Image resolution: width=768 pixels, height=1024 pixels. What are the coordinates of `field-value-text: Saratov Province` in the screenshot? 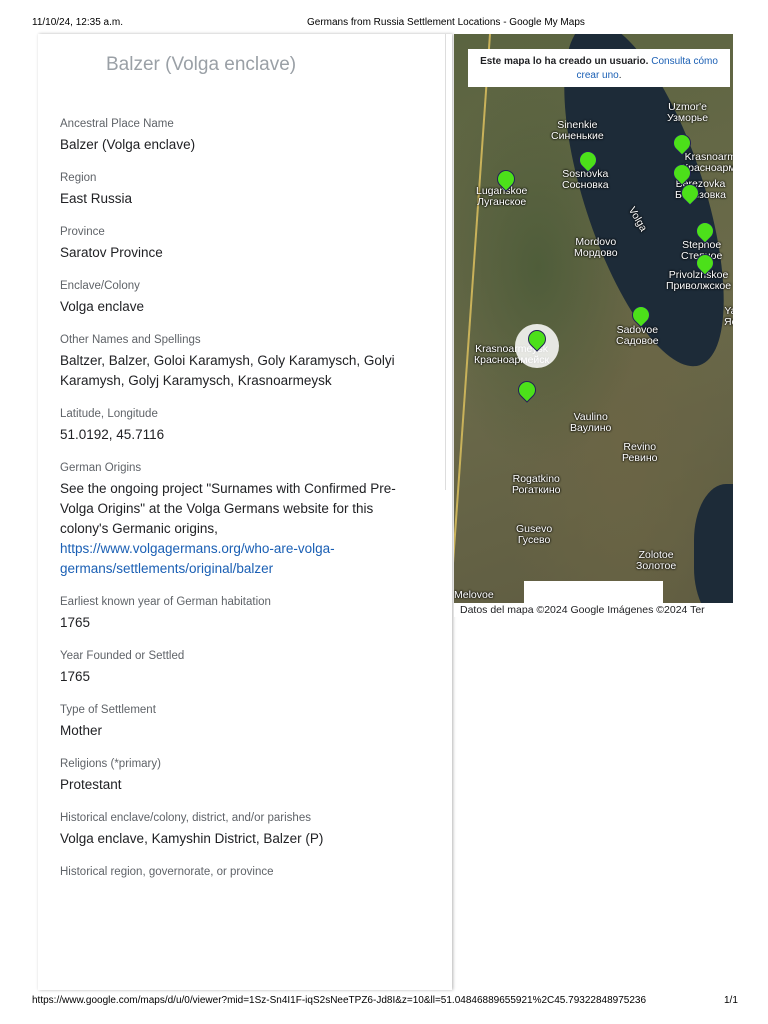 It's located at (111, 252).